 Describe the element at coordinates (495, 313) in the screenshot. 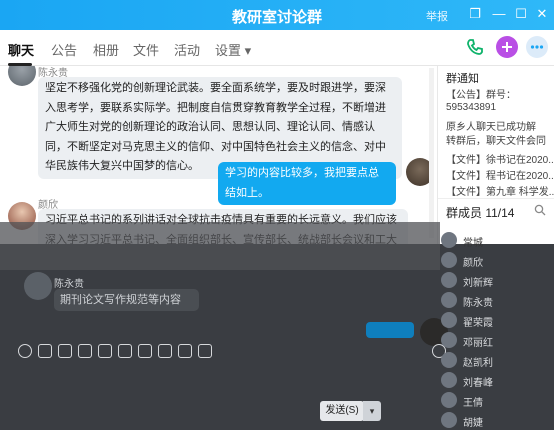

I see `member-list: 常城 颜欣 刘新辉 陈永贵 翟荣霞 邓丽红 赵凯利 刘春峰 王倩 胡婕` at that location.